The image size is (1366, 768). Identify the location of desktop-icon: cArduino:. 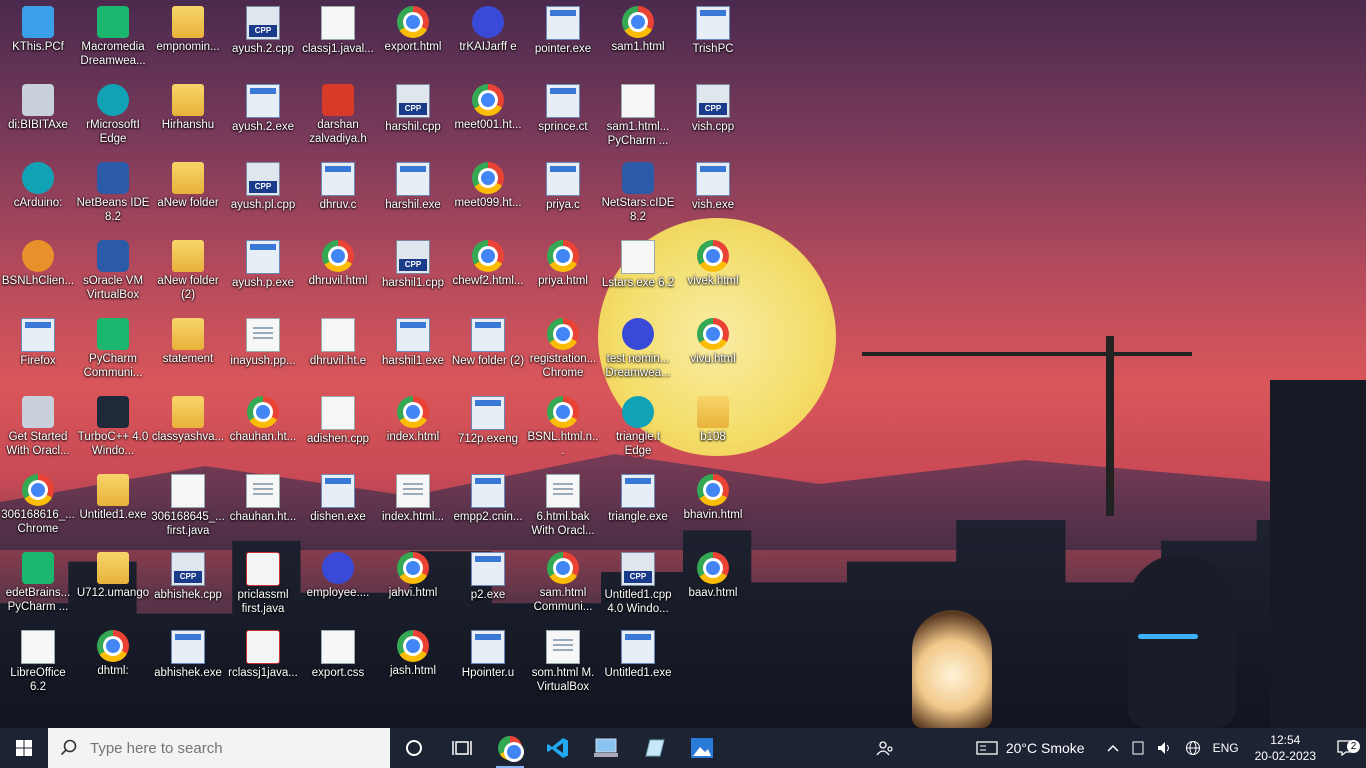
(38, 183).